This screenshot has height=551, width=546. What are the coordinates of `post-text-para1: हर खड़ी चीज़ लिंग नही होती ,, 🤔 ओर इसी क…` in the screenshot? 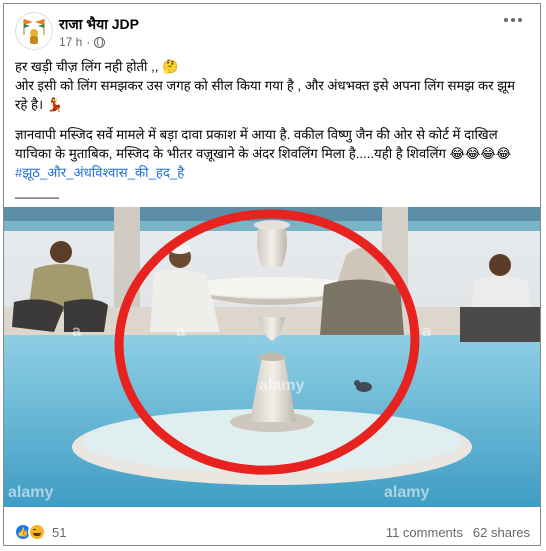 It's located at (273, 85).